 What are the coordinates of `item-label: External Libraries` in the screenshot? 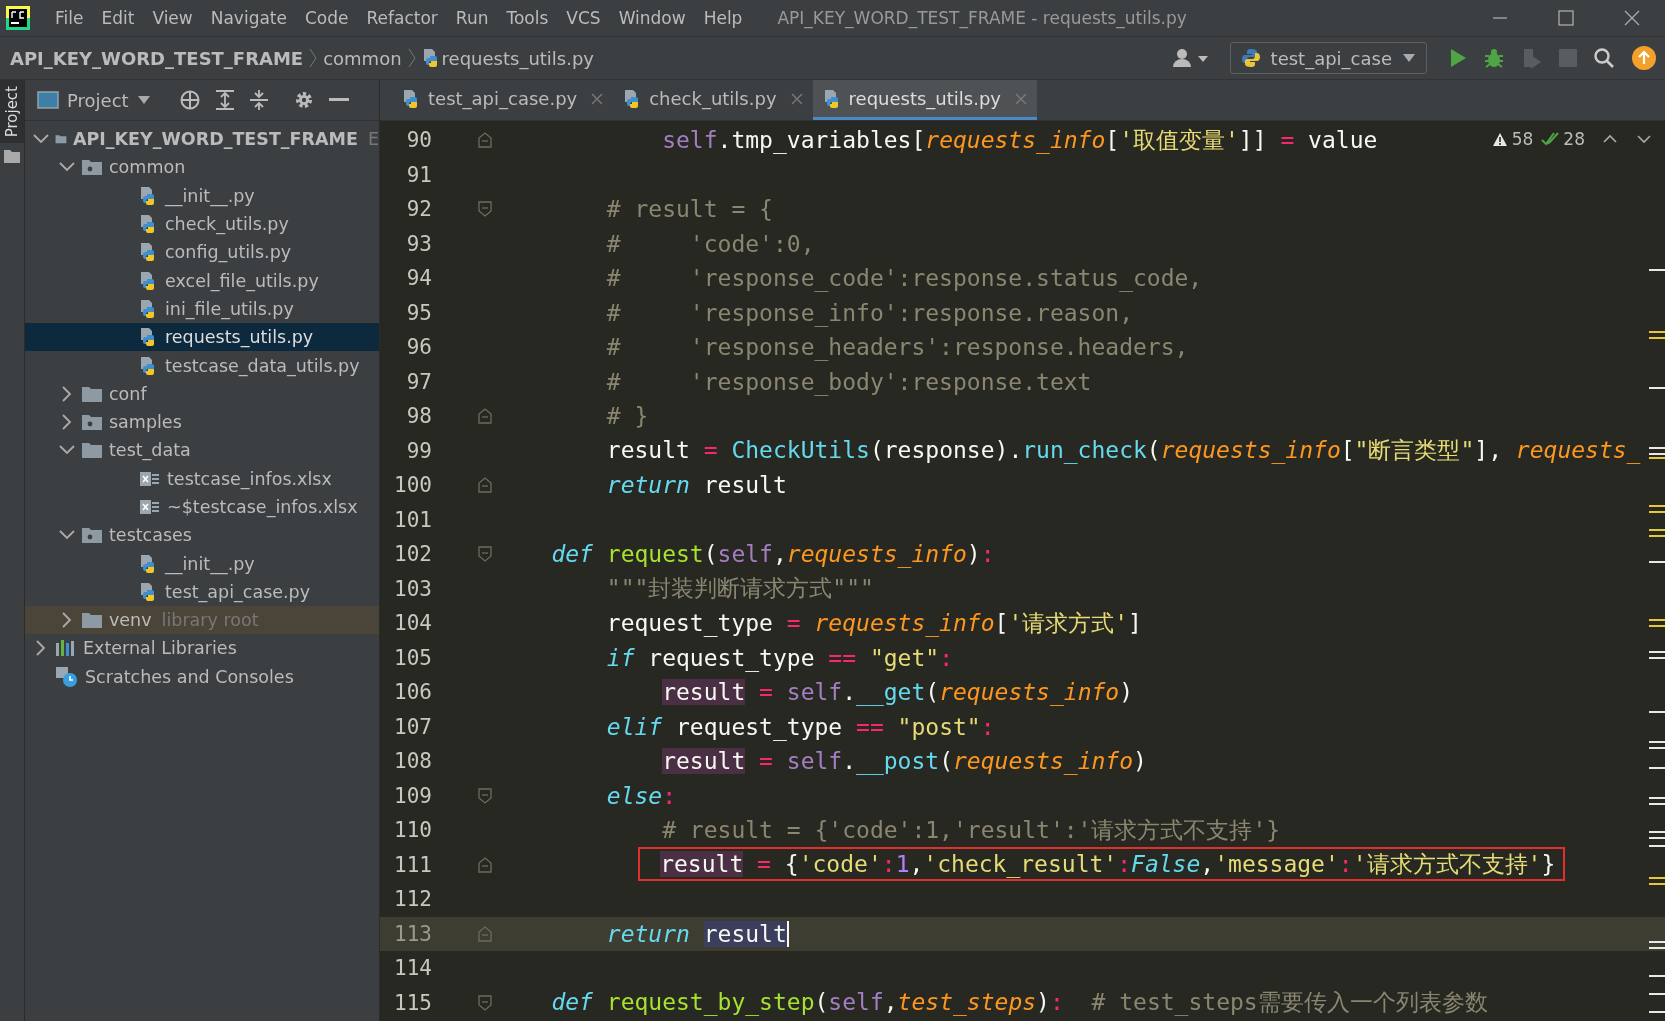 It's located at (160, 648).